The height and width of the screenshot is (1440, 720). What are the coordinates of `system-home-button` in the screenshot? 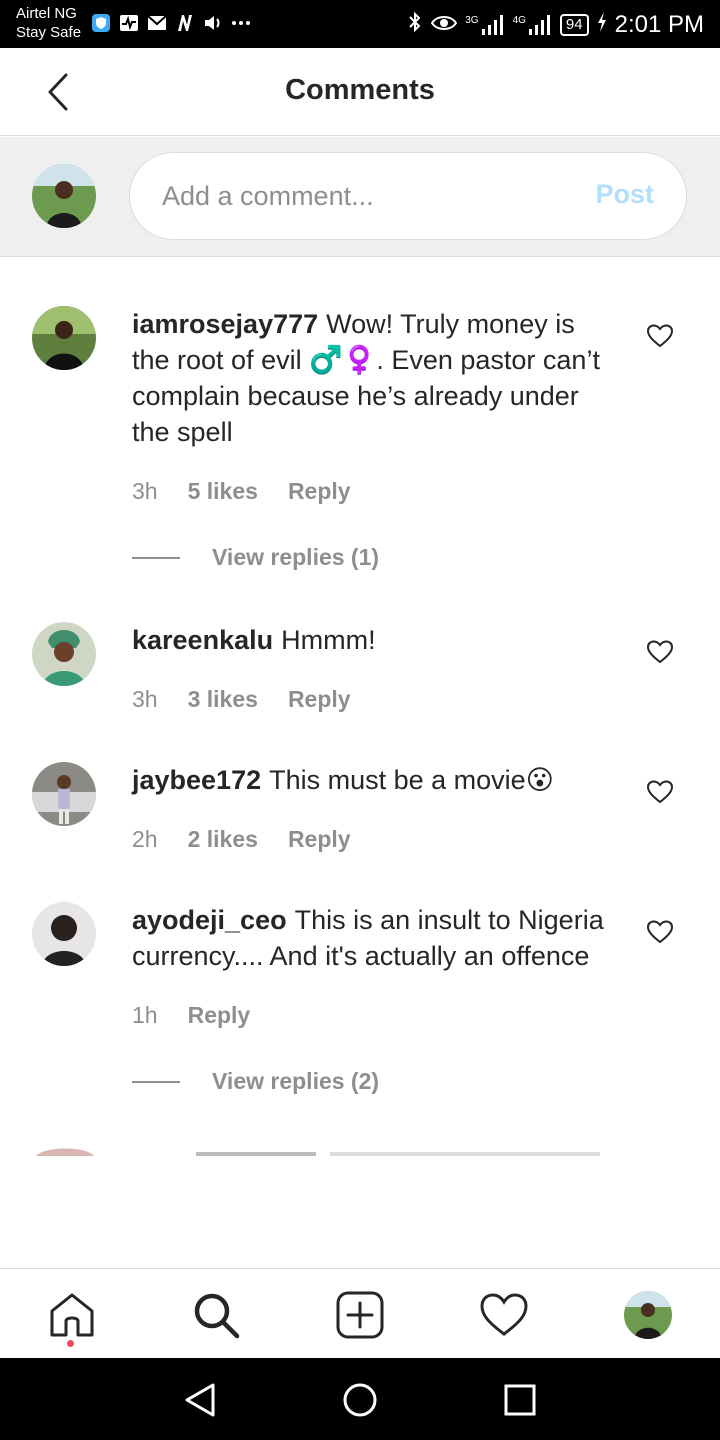 It's located at (360, 1400).